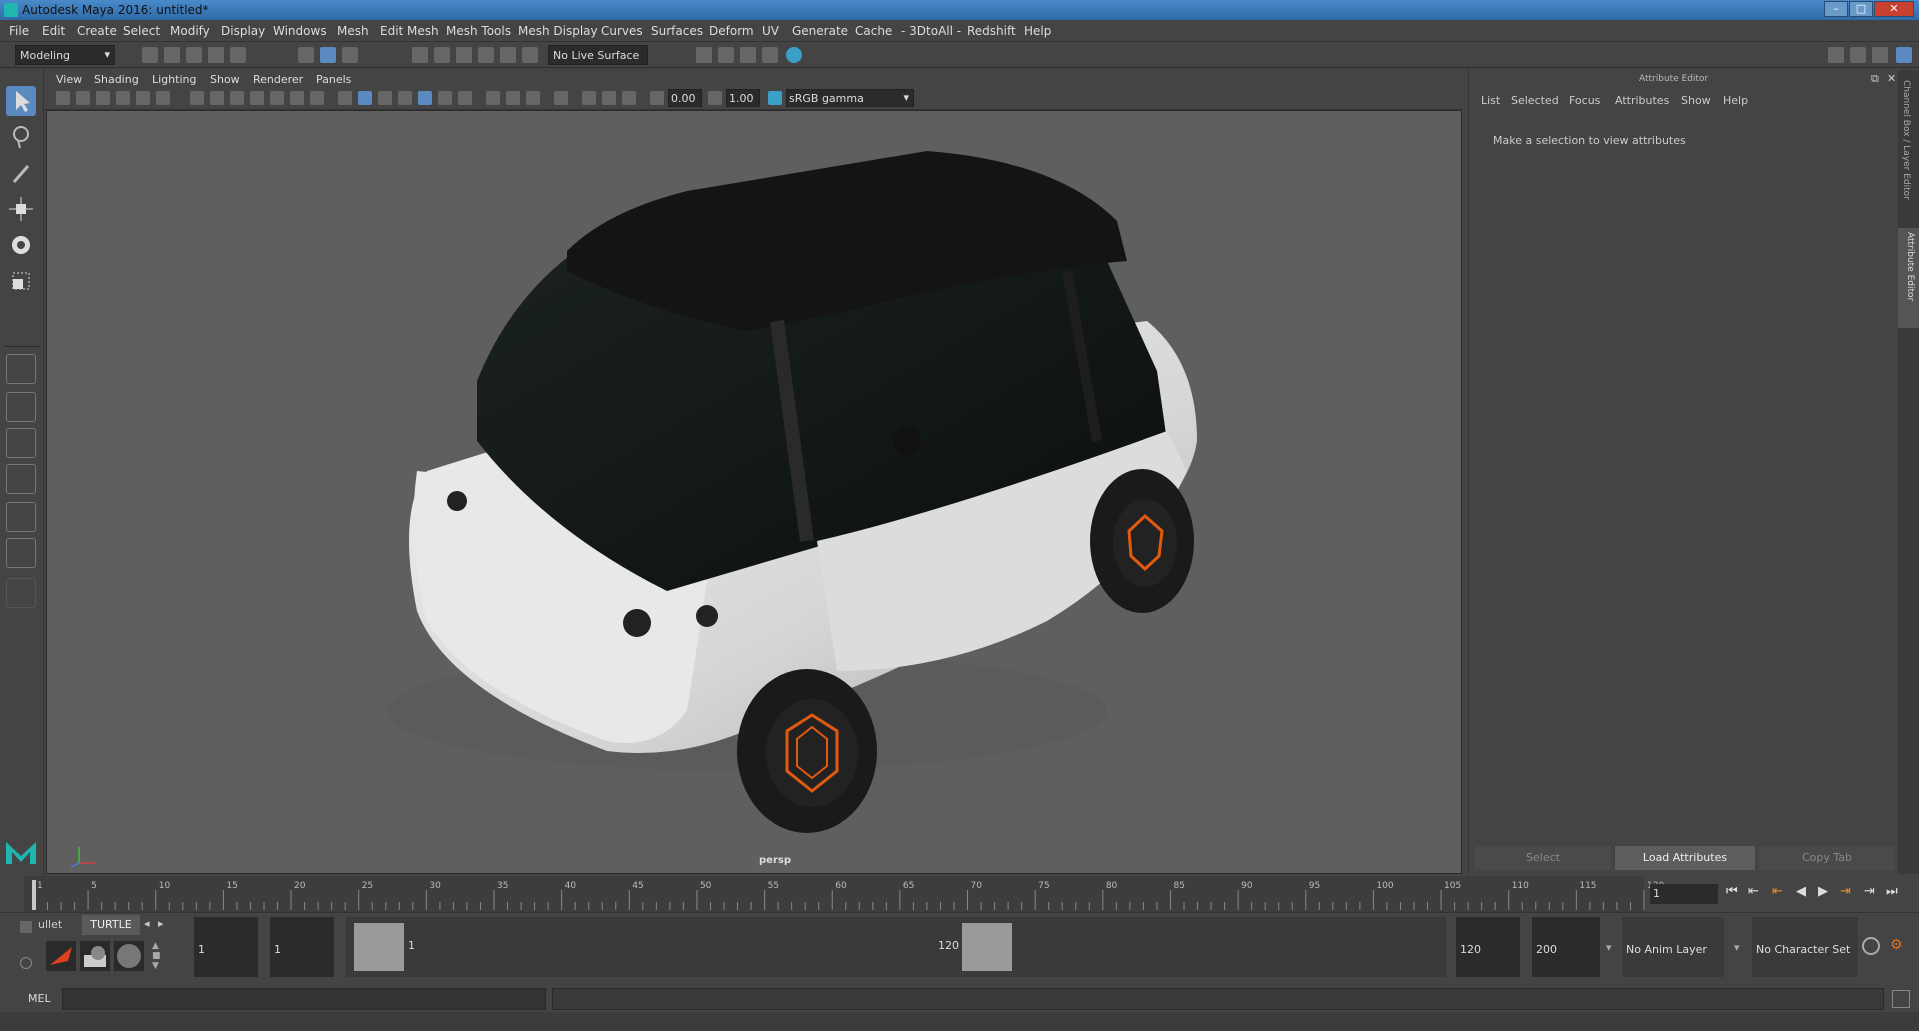 The width and height of the screenshot is (1919, 1031). I want to click on snap-grid-icon, so click(420, 55).